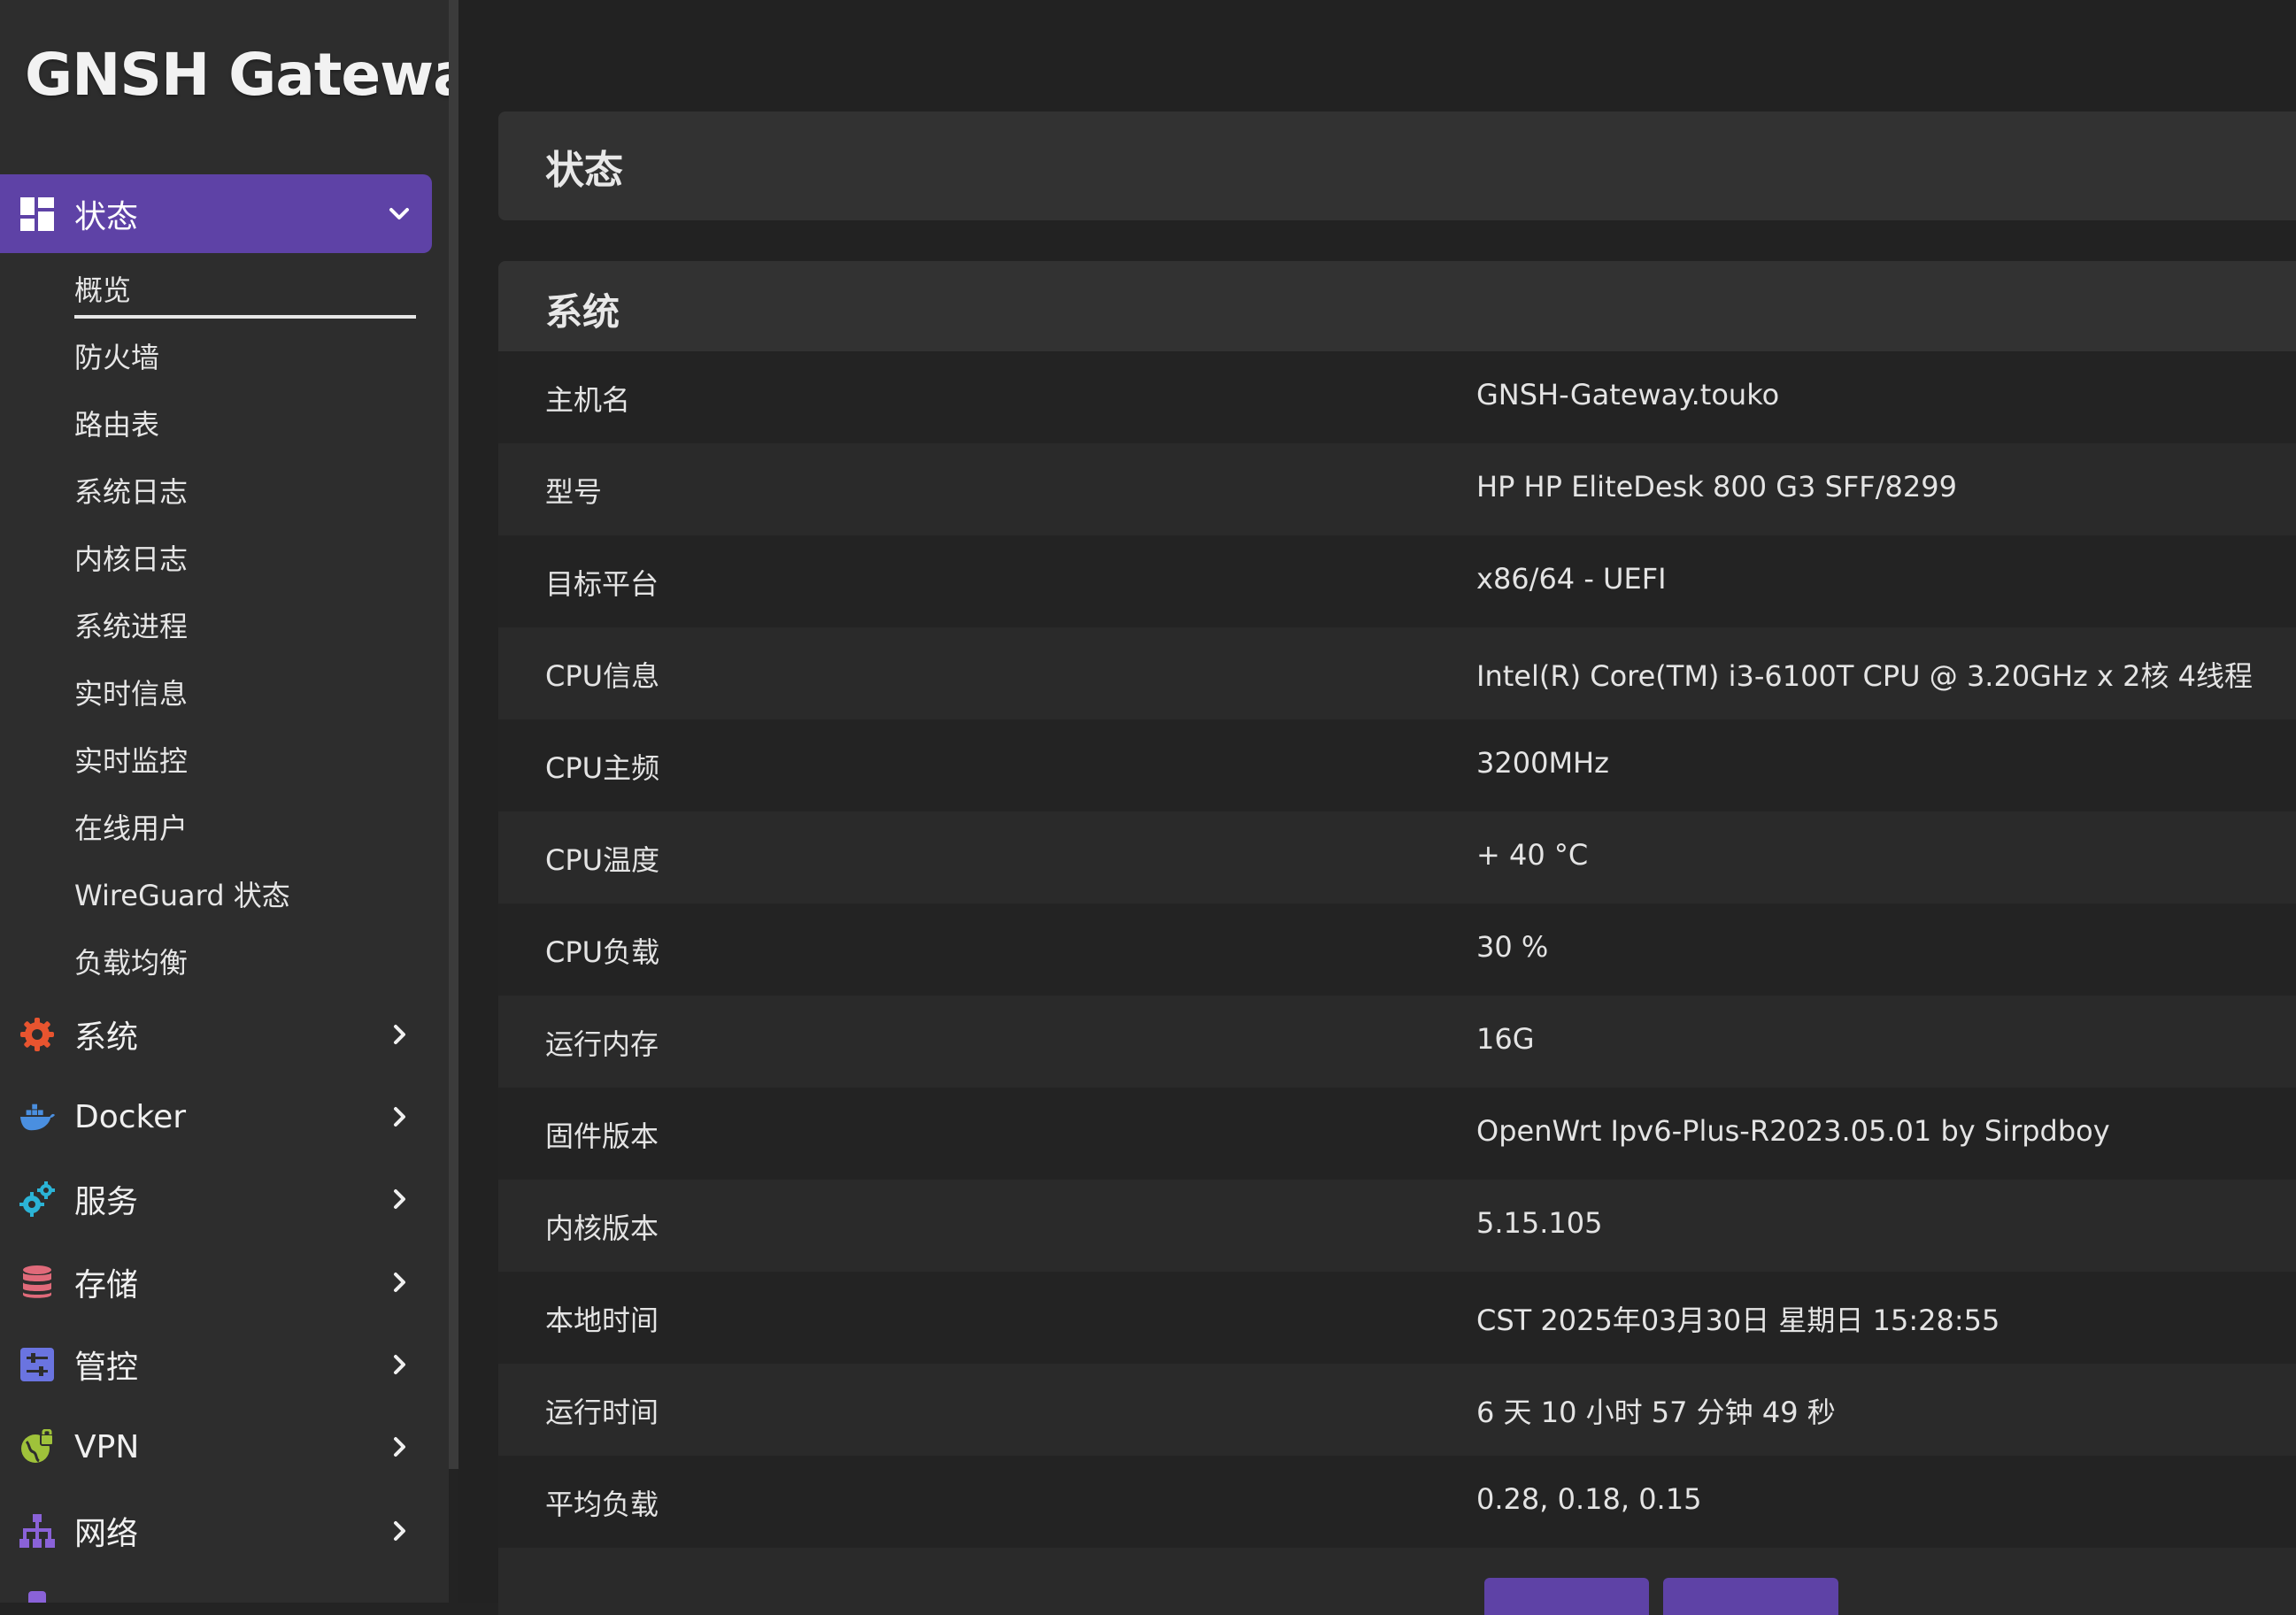  Describe the element at coordinates (1397, 1581) in the screenshot. I see `table-row` at that location.